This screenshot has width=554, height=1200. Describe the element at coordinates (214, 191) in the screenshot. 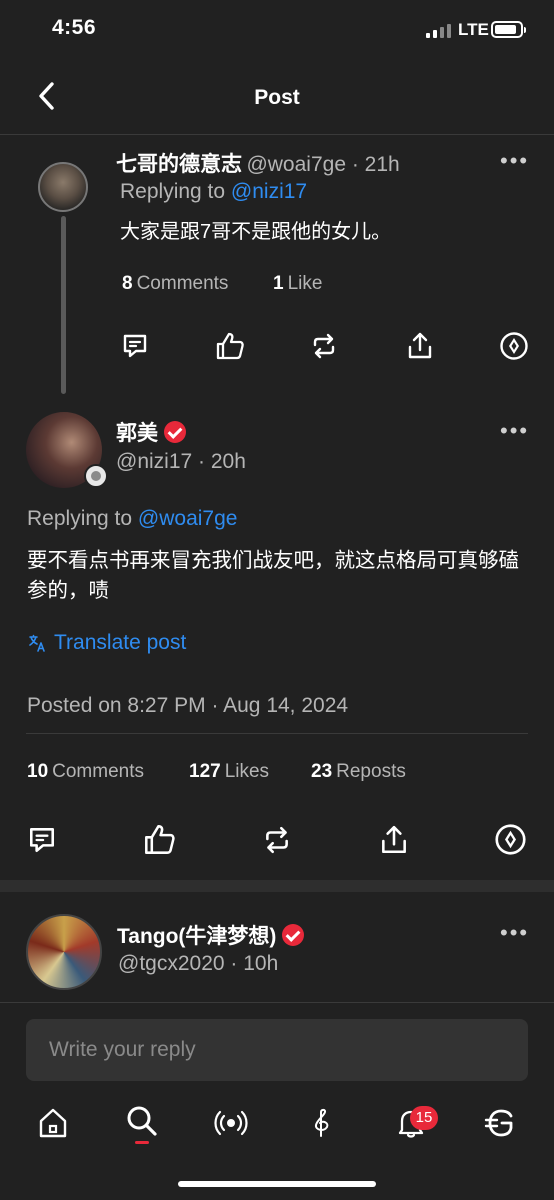

I see `replying-to: Replying to @nizi17` at that location.